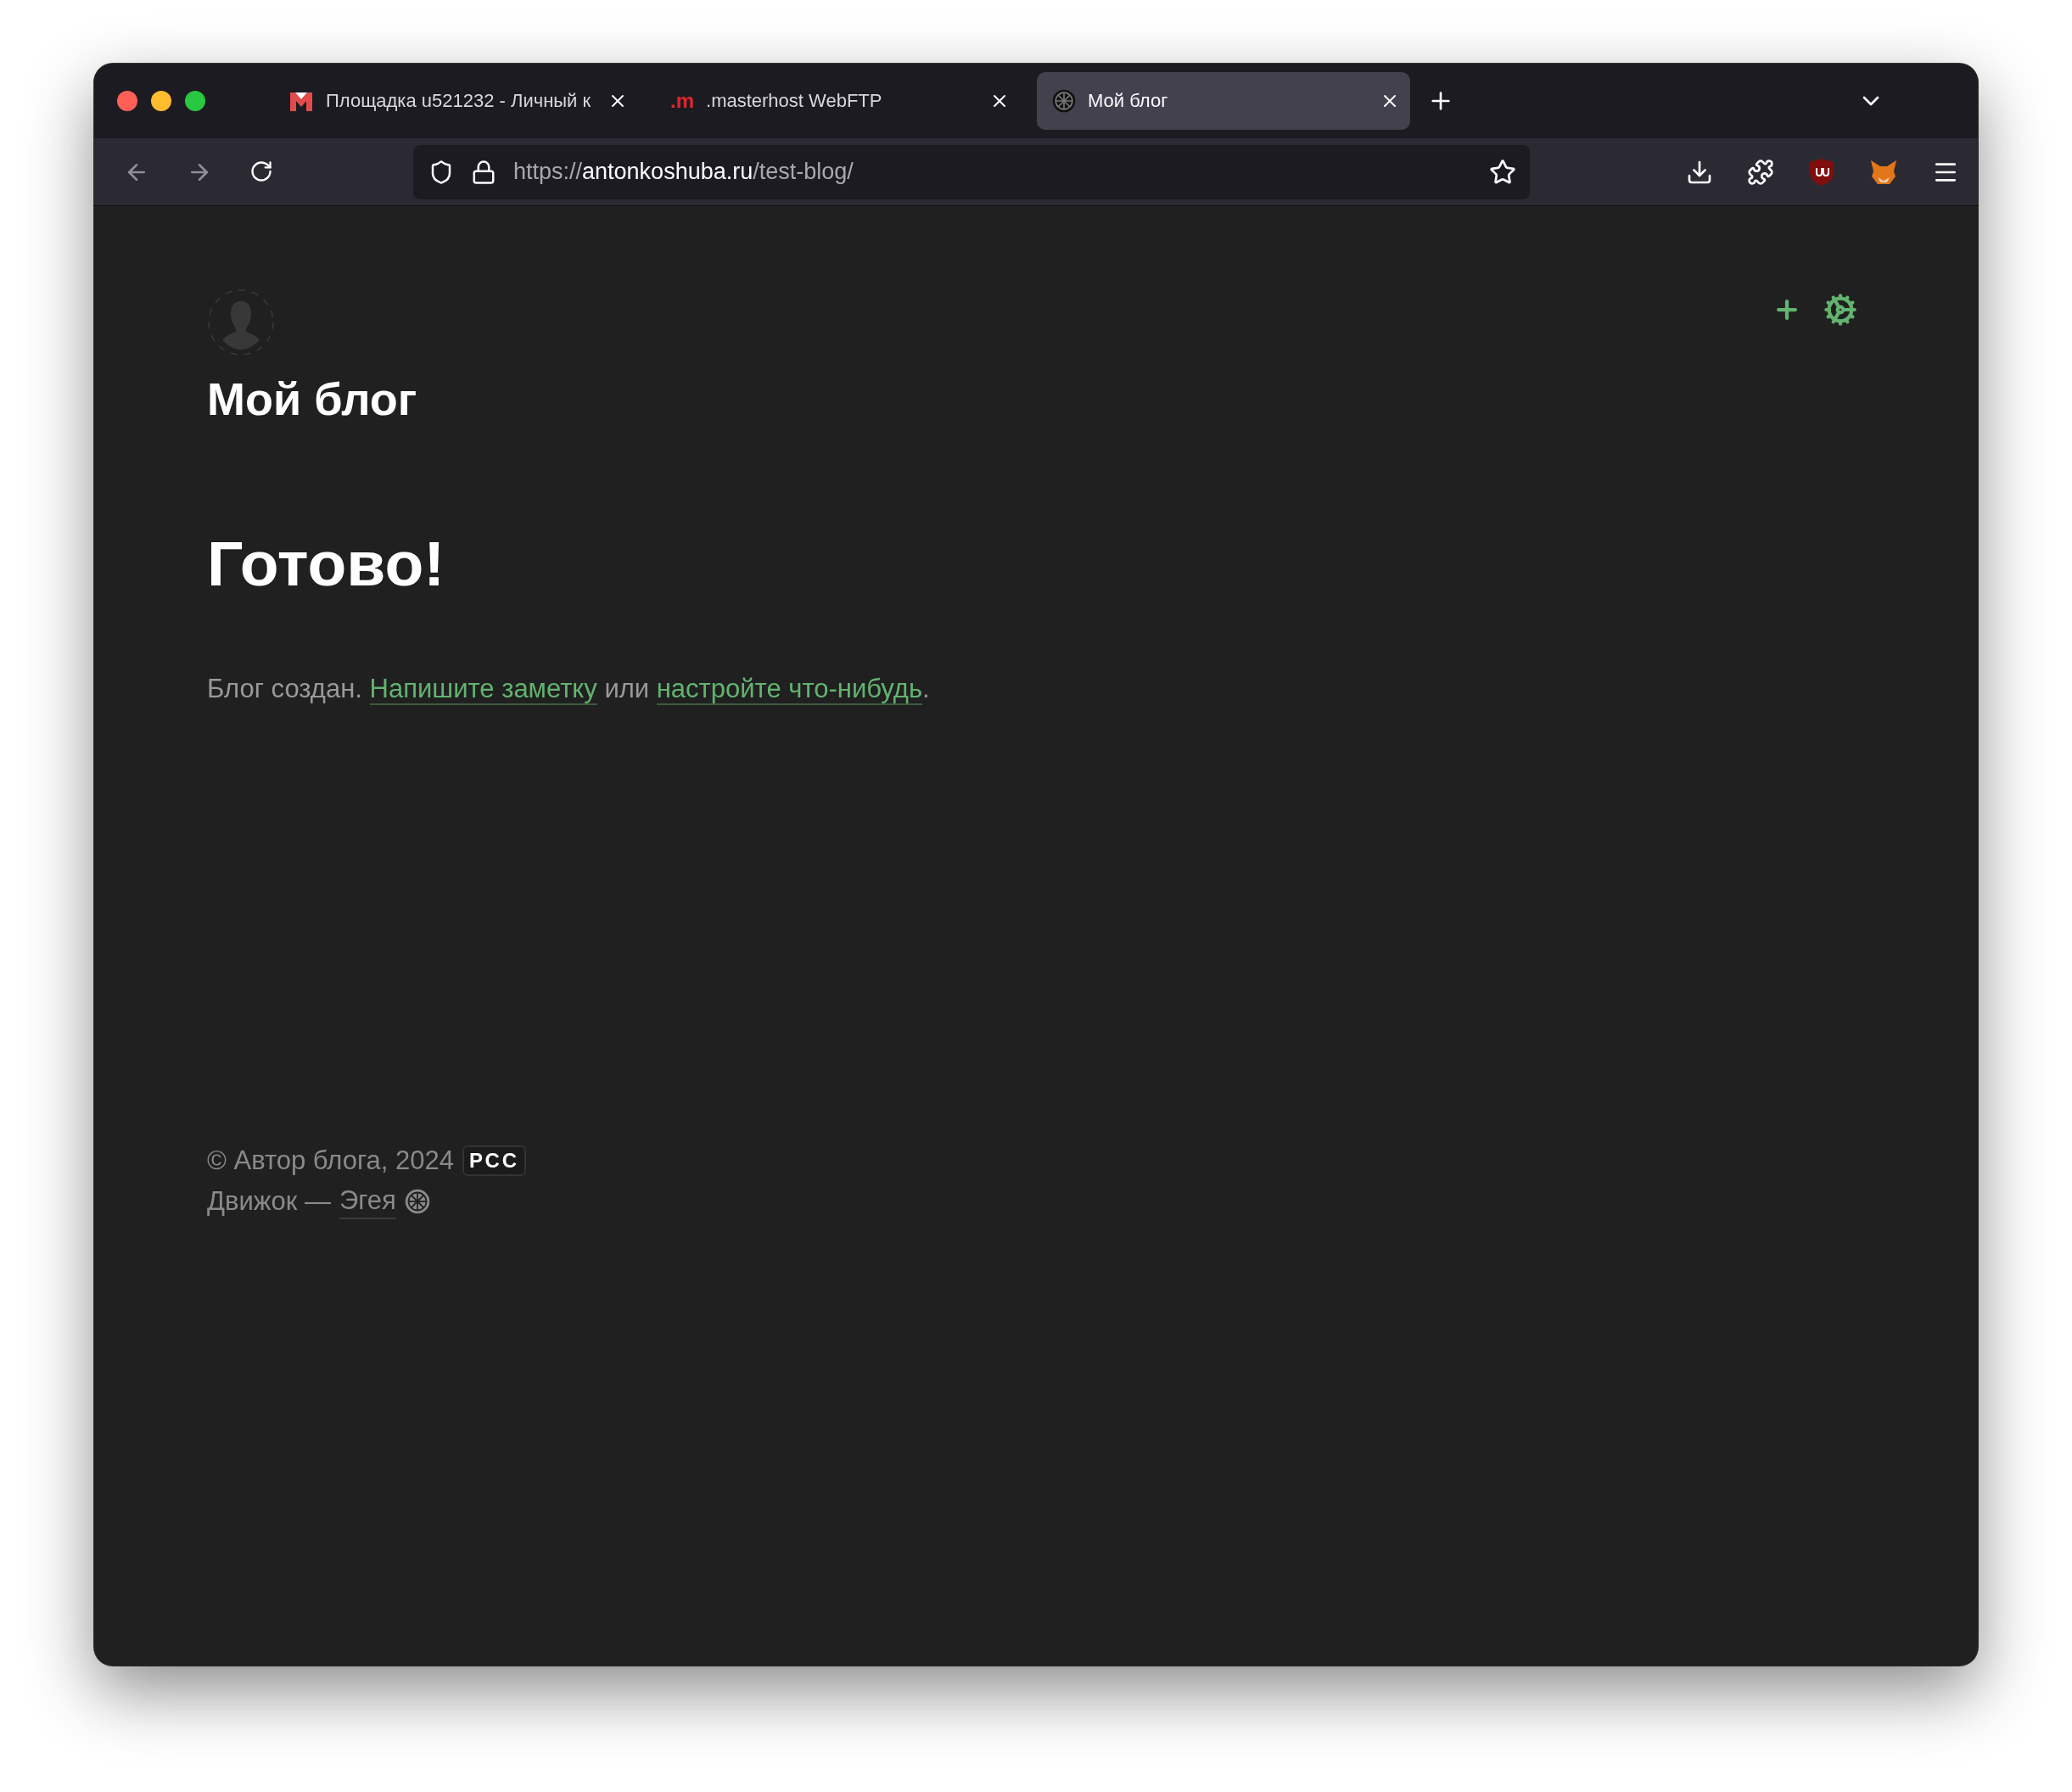 The width and height of the screenshot is (2072, 1792). Describe the element at coordinates (195, 101) in the screenshot. I see `maximize-window-icon` at that location.